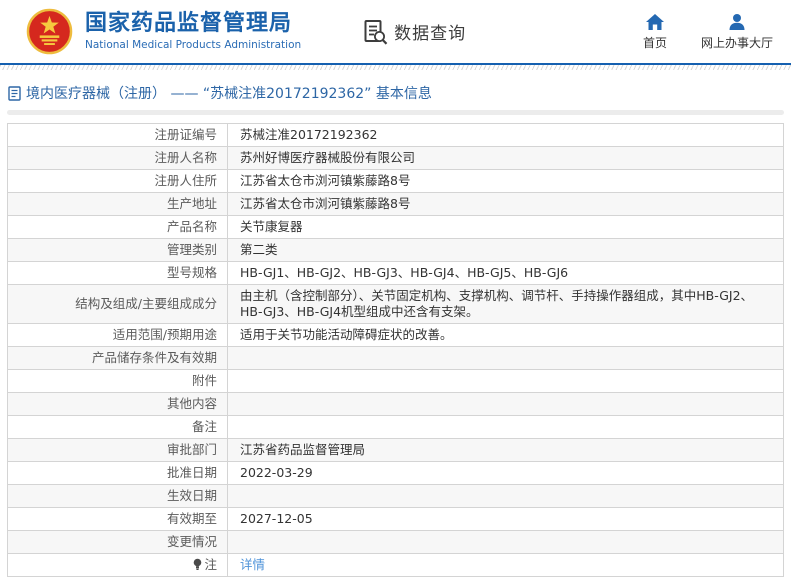  What do you see at coordinates (117, 335) in the screenshot?
I see `row-label: 适用范围/预期用途` at bounding box center [117, 335].